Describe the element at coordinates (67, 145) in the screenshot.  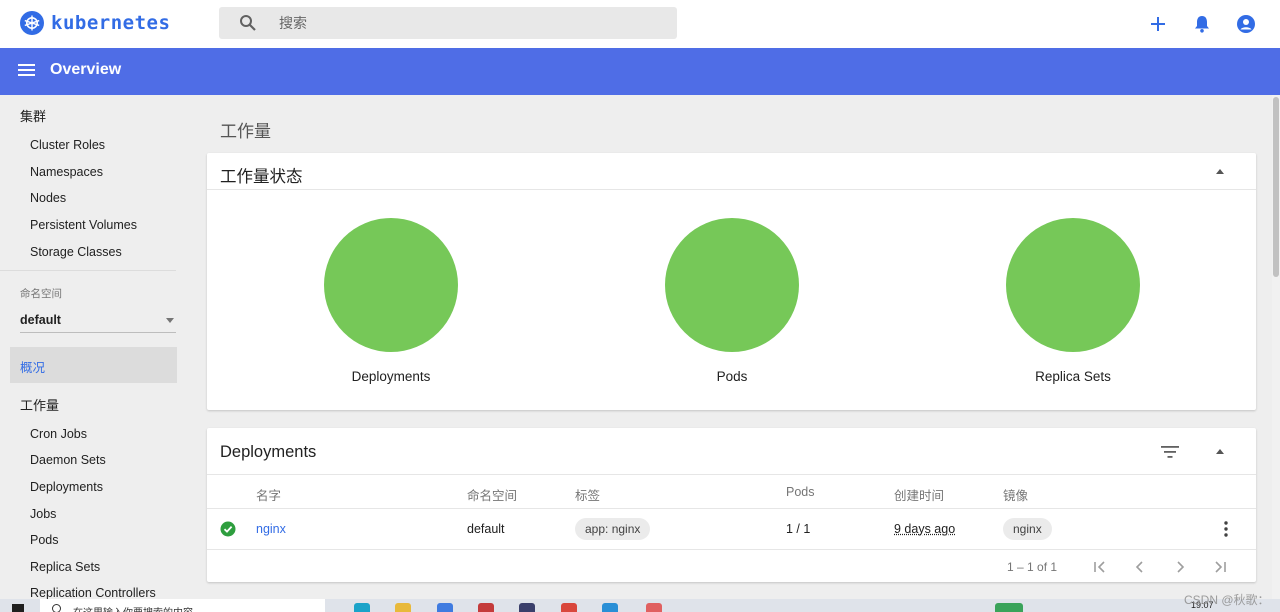
I see `sidebar-item-cluster-roles: Cluster Roles` at that location.